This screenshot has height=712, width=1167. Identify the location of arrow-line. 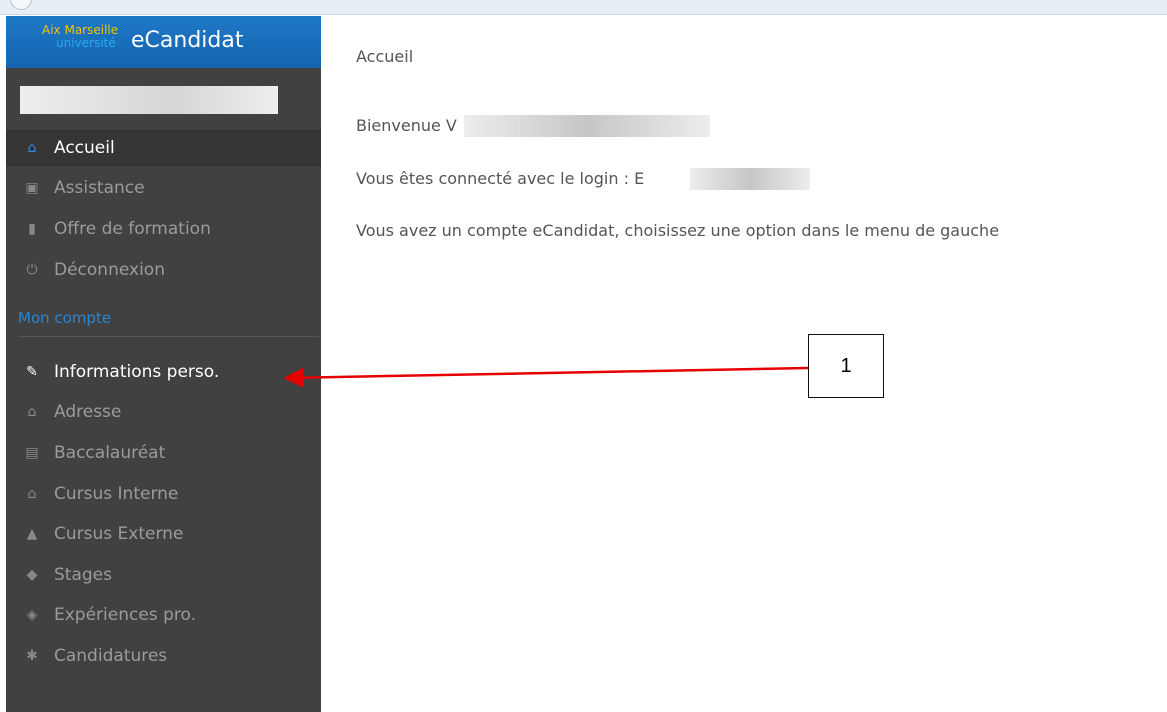
(546, 377).